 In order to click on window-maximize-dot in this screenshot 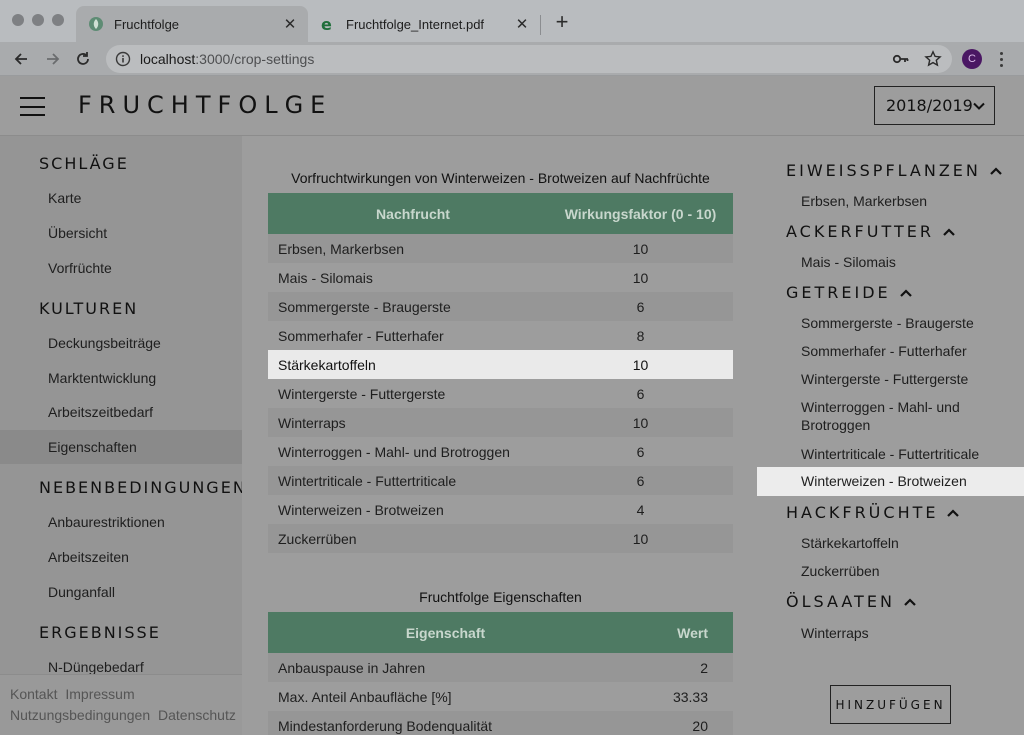, I will do `click(58, 20)`.